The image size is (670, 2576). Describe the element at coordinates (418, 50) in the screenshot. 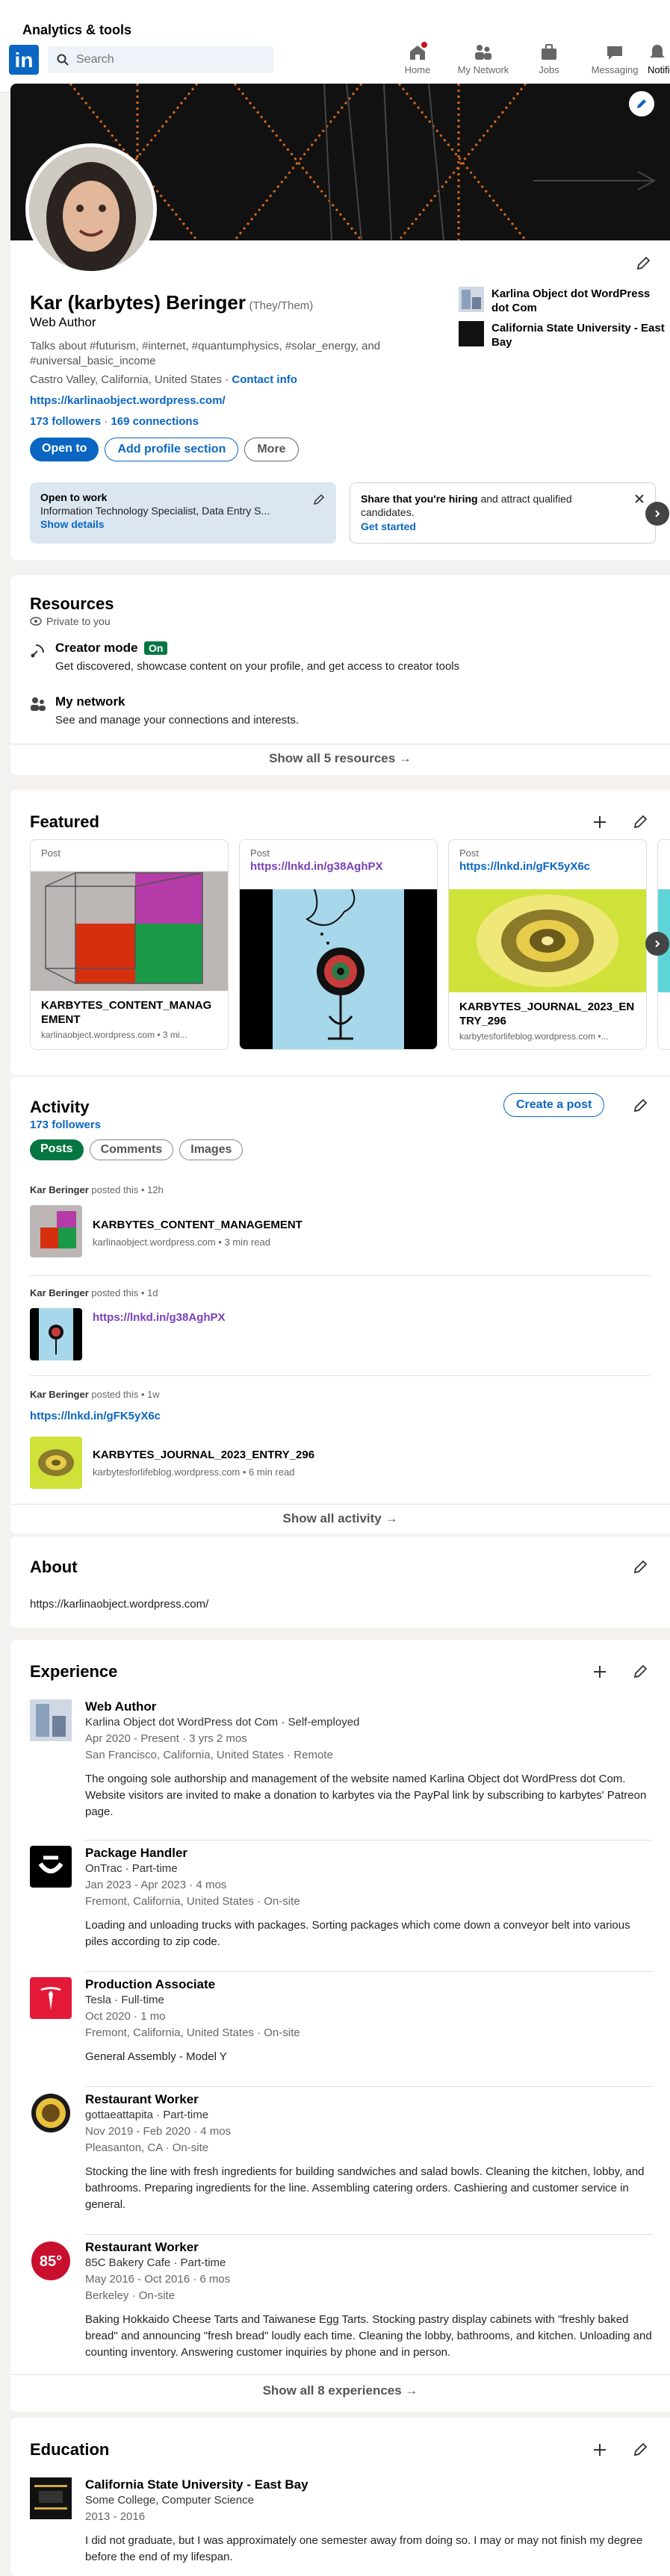

I see `home-icon` at that location.